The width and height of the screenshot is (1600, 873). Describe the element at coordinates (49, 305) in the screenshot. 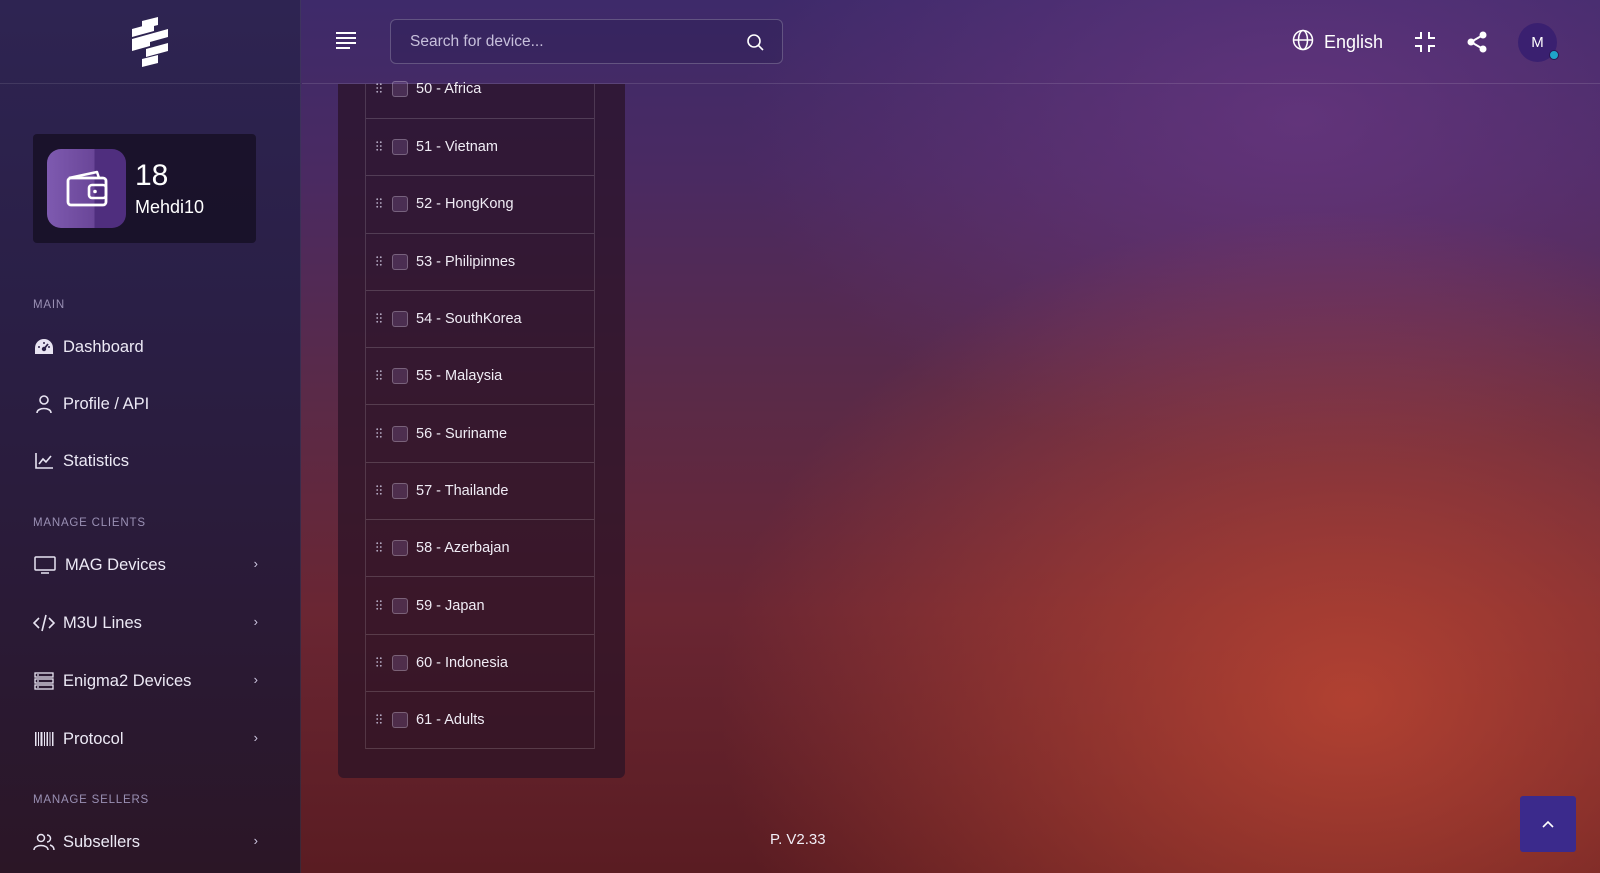

I see `section-label-main: MAIN` at that location.